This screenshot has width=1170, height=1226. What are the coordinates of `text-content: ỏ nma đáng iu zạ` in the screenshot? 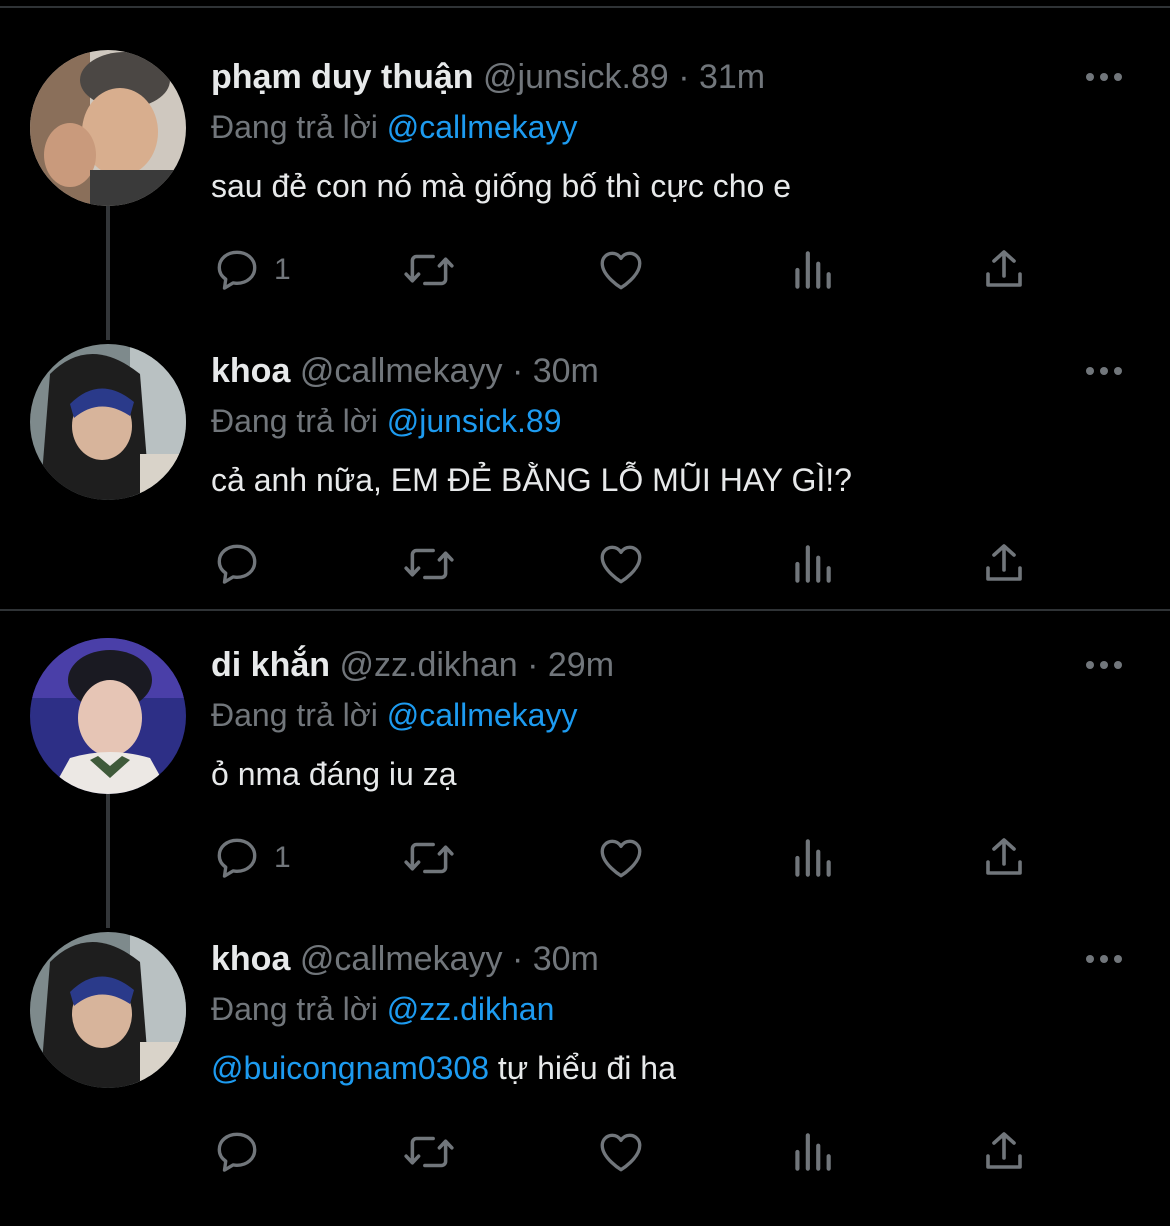 It's located at (334, 774).